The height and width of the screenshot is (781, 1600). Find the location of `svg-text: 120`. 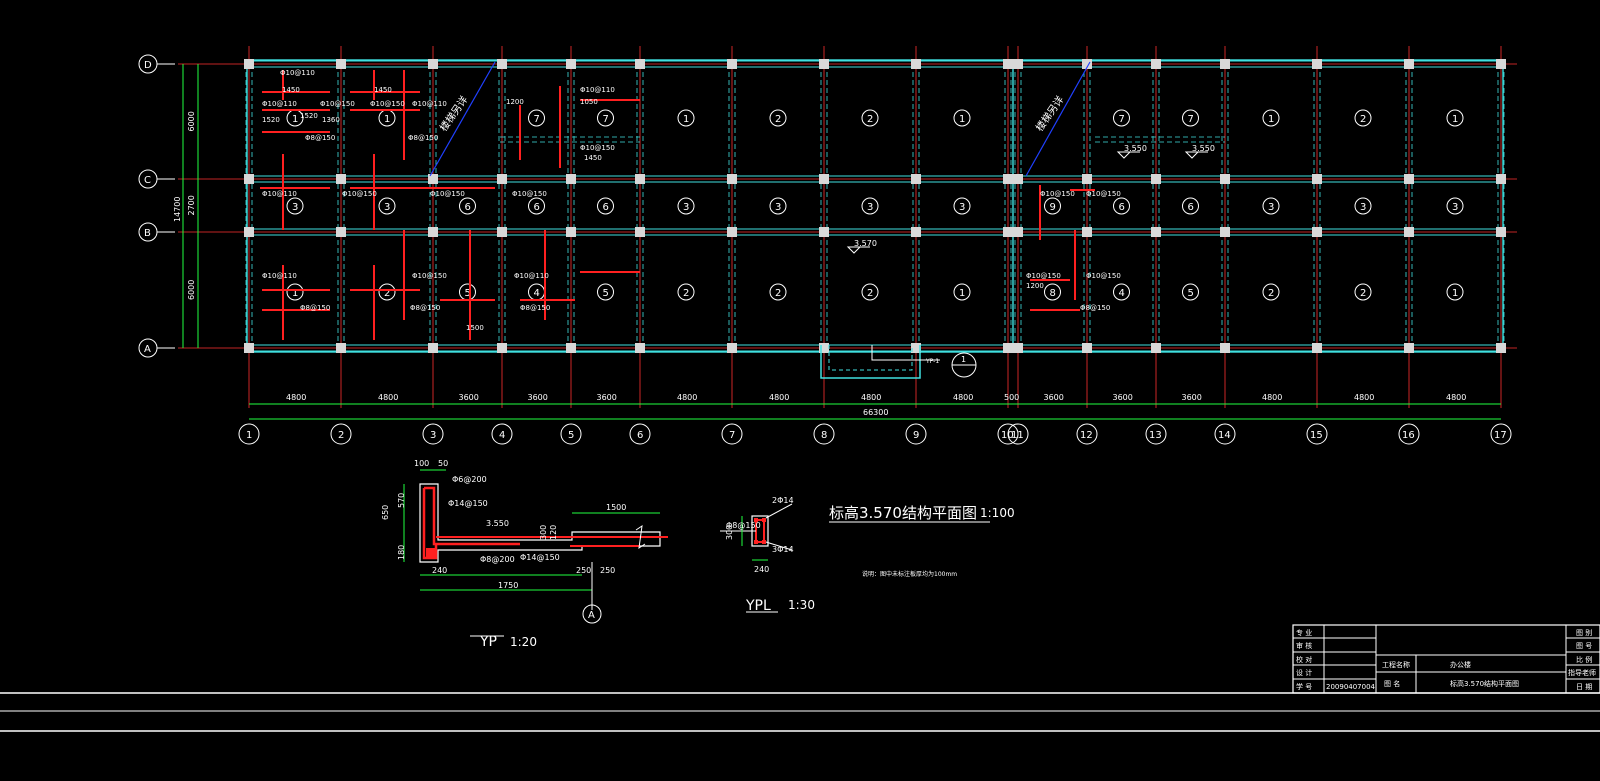

svg-text: 120 is located at coordinates (553, 532).